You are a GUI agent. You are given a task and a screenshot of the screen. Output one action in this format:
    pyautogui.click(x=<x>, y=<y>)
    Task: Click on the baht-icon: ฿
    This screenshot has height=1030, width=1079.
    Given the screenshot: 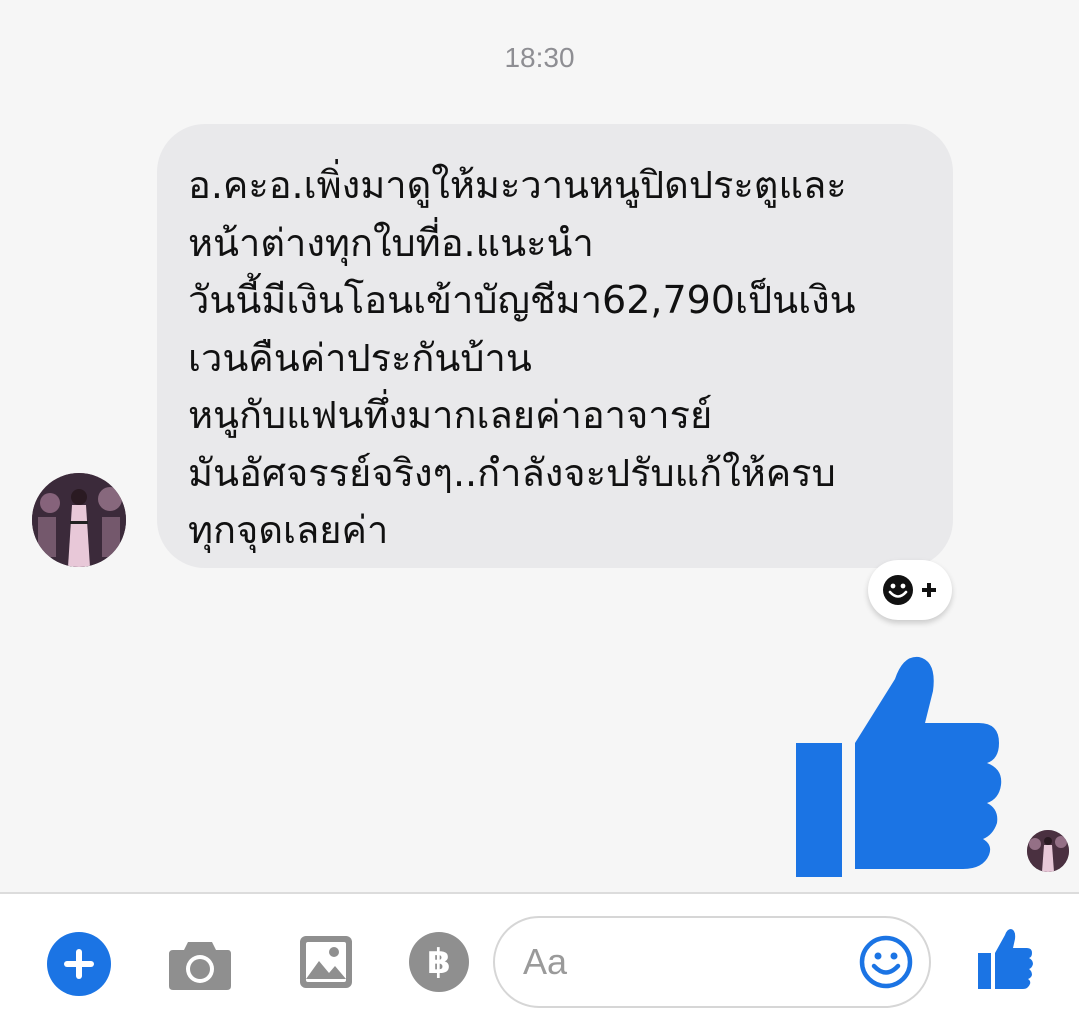 What is the action you would take?
    pyautogui.click(x=439, y=962)
    